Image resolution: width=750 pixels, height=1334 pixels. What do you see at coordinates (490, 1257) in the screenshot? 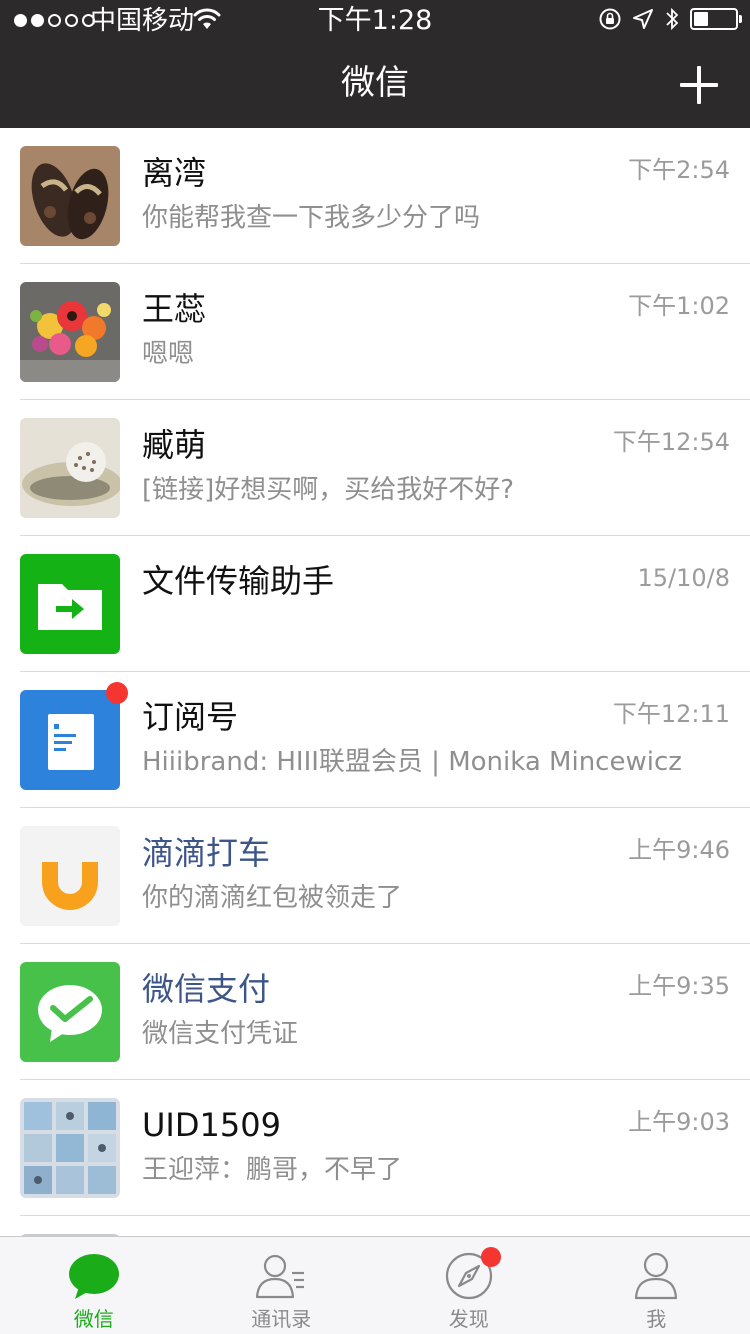
I see `discover-badge` at bounding box center [490, 1257].